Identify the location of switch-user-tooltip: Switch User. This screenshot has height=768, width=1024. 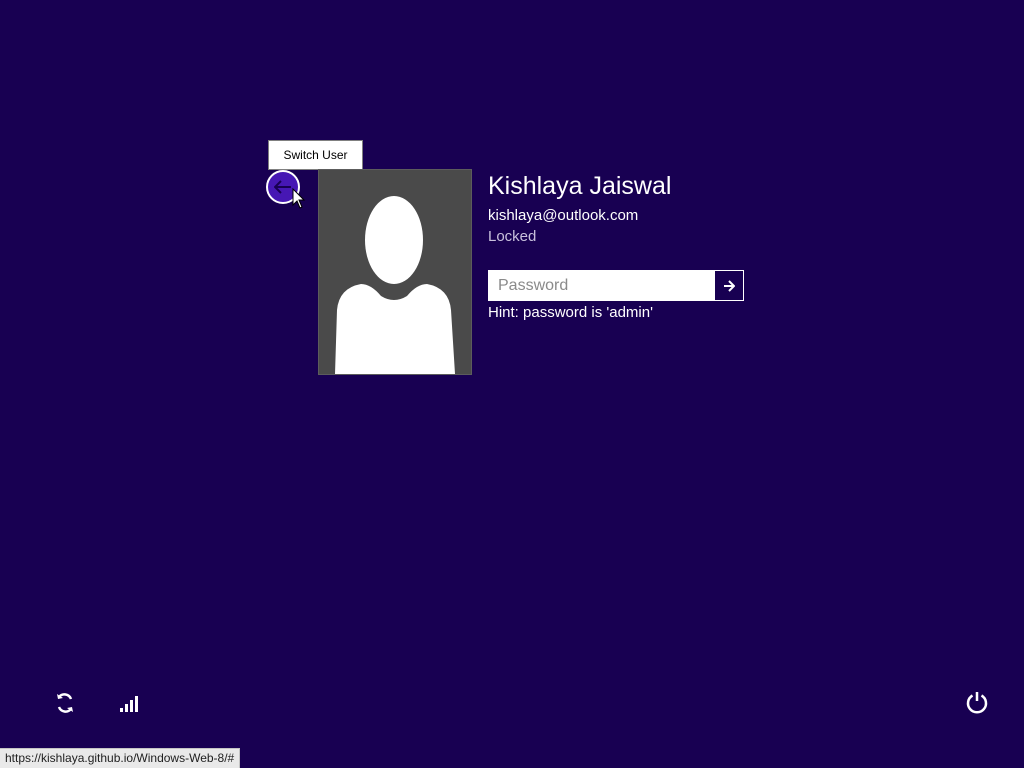
(315, 155).